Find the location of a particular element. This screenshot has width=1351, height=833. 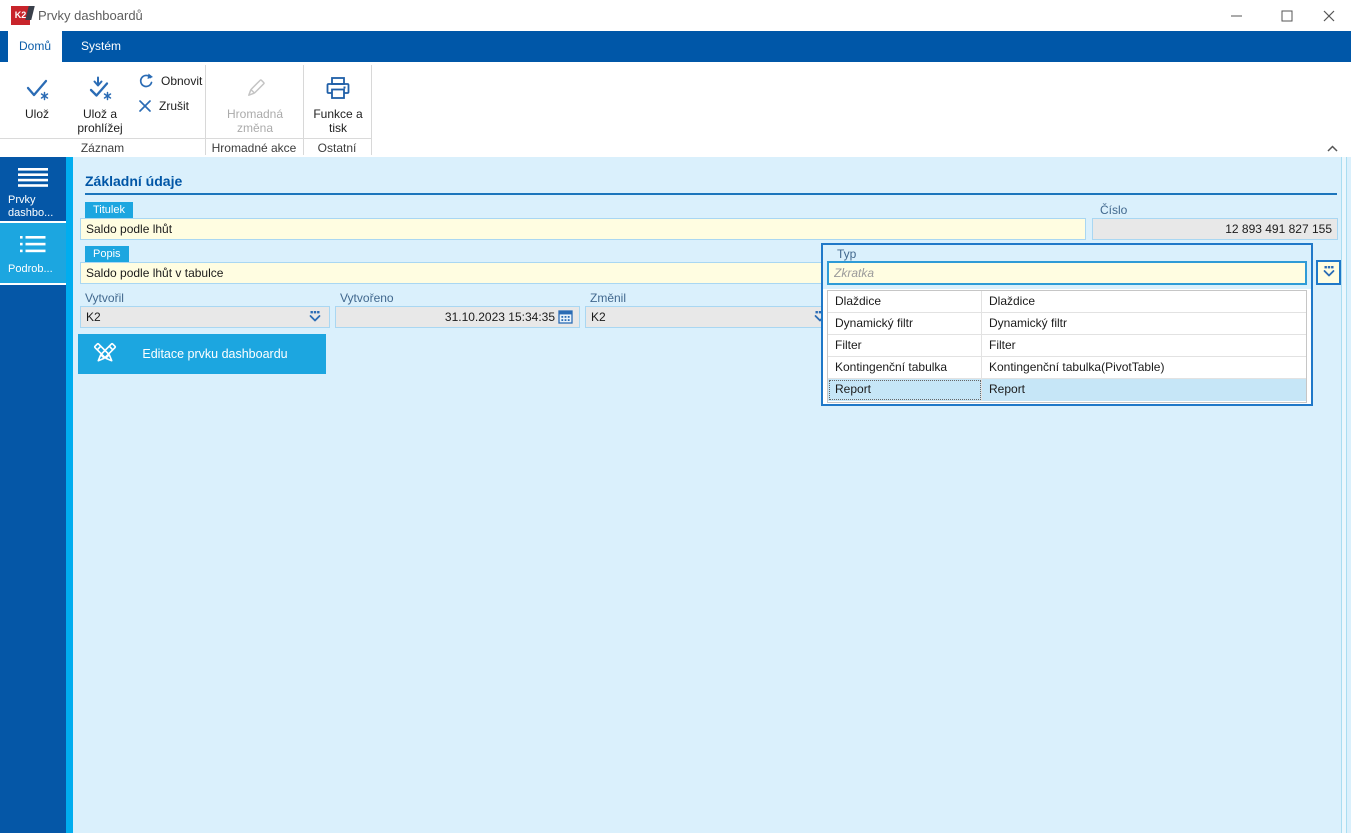

typ-option-abbr: Report is located at coordinates (905, 390).